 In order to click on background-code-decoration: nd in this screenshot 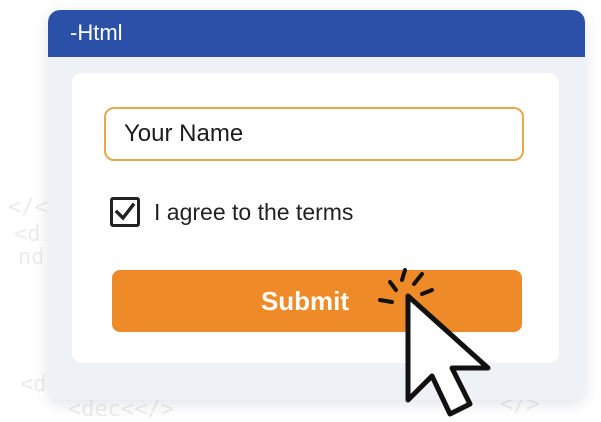, I will do `click(31, 257)`.